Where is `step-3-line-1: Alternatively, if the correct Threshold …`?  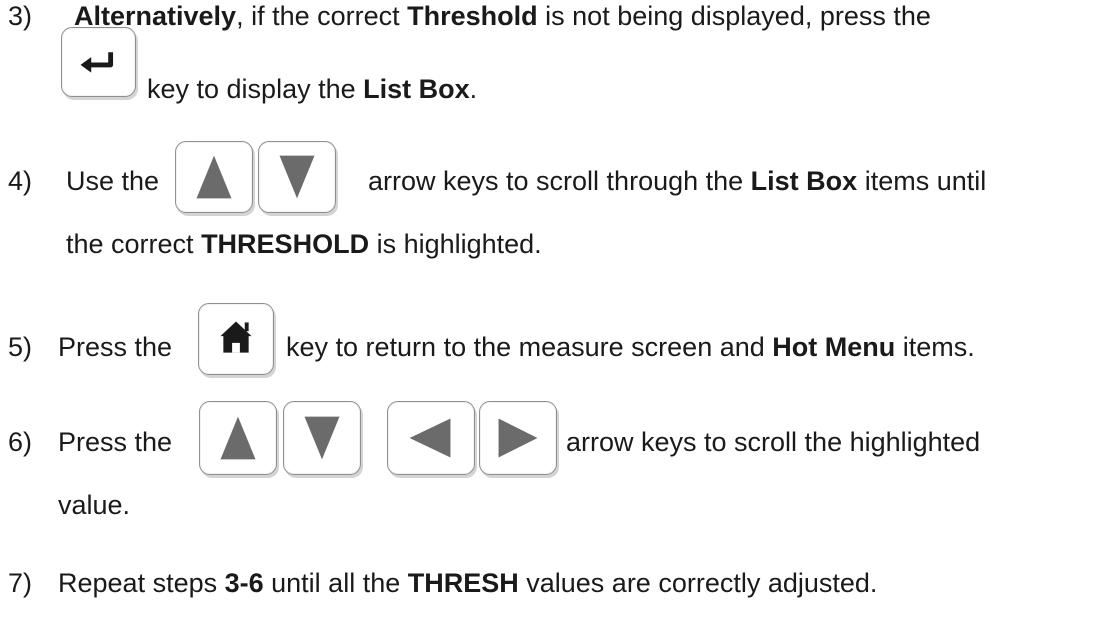
step-3-line-1: Alternatively, if the correct Threshold … is located at coordinates (502, 16).